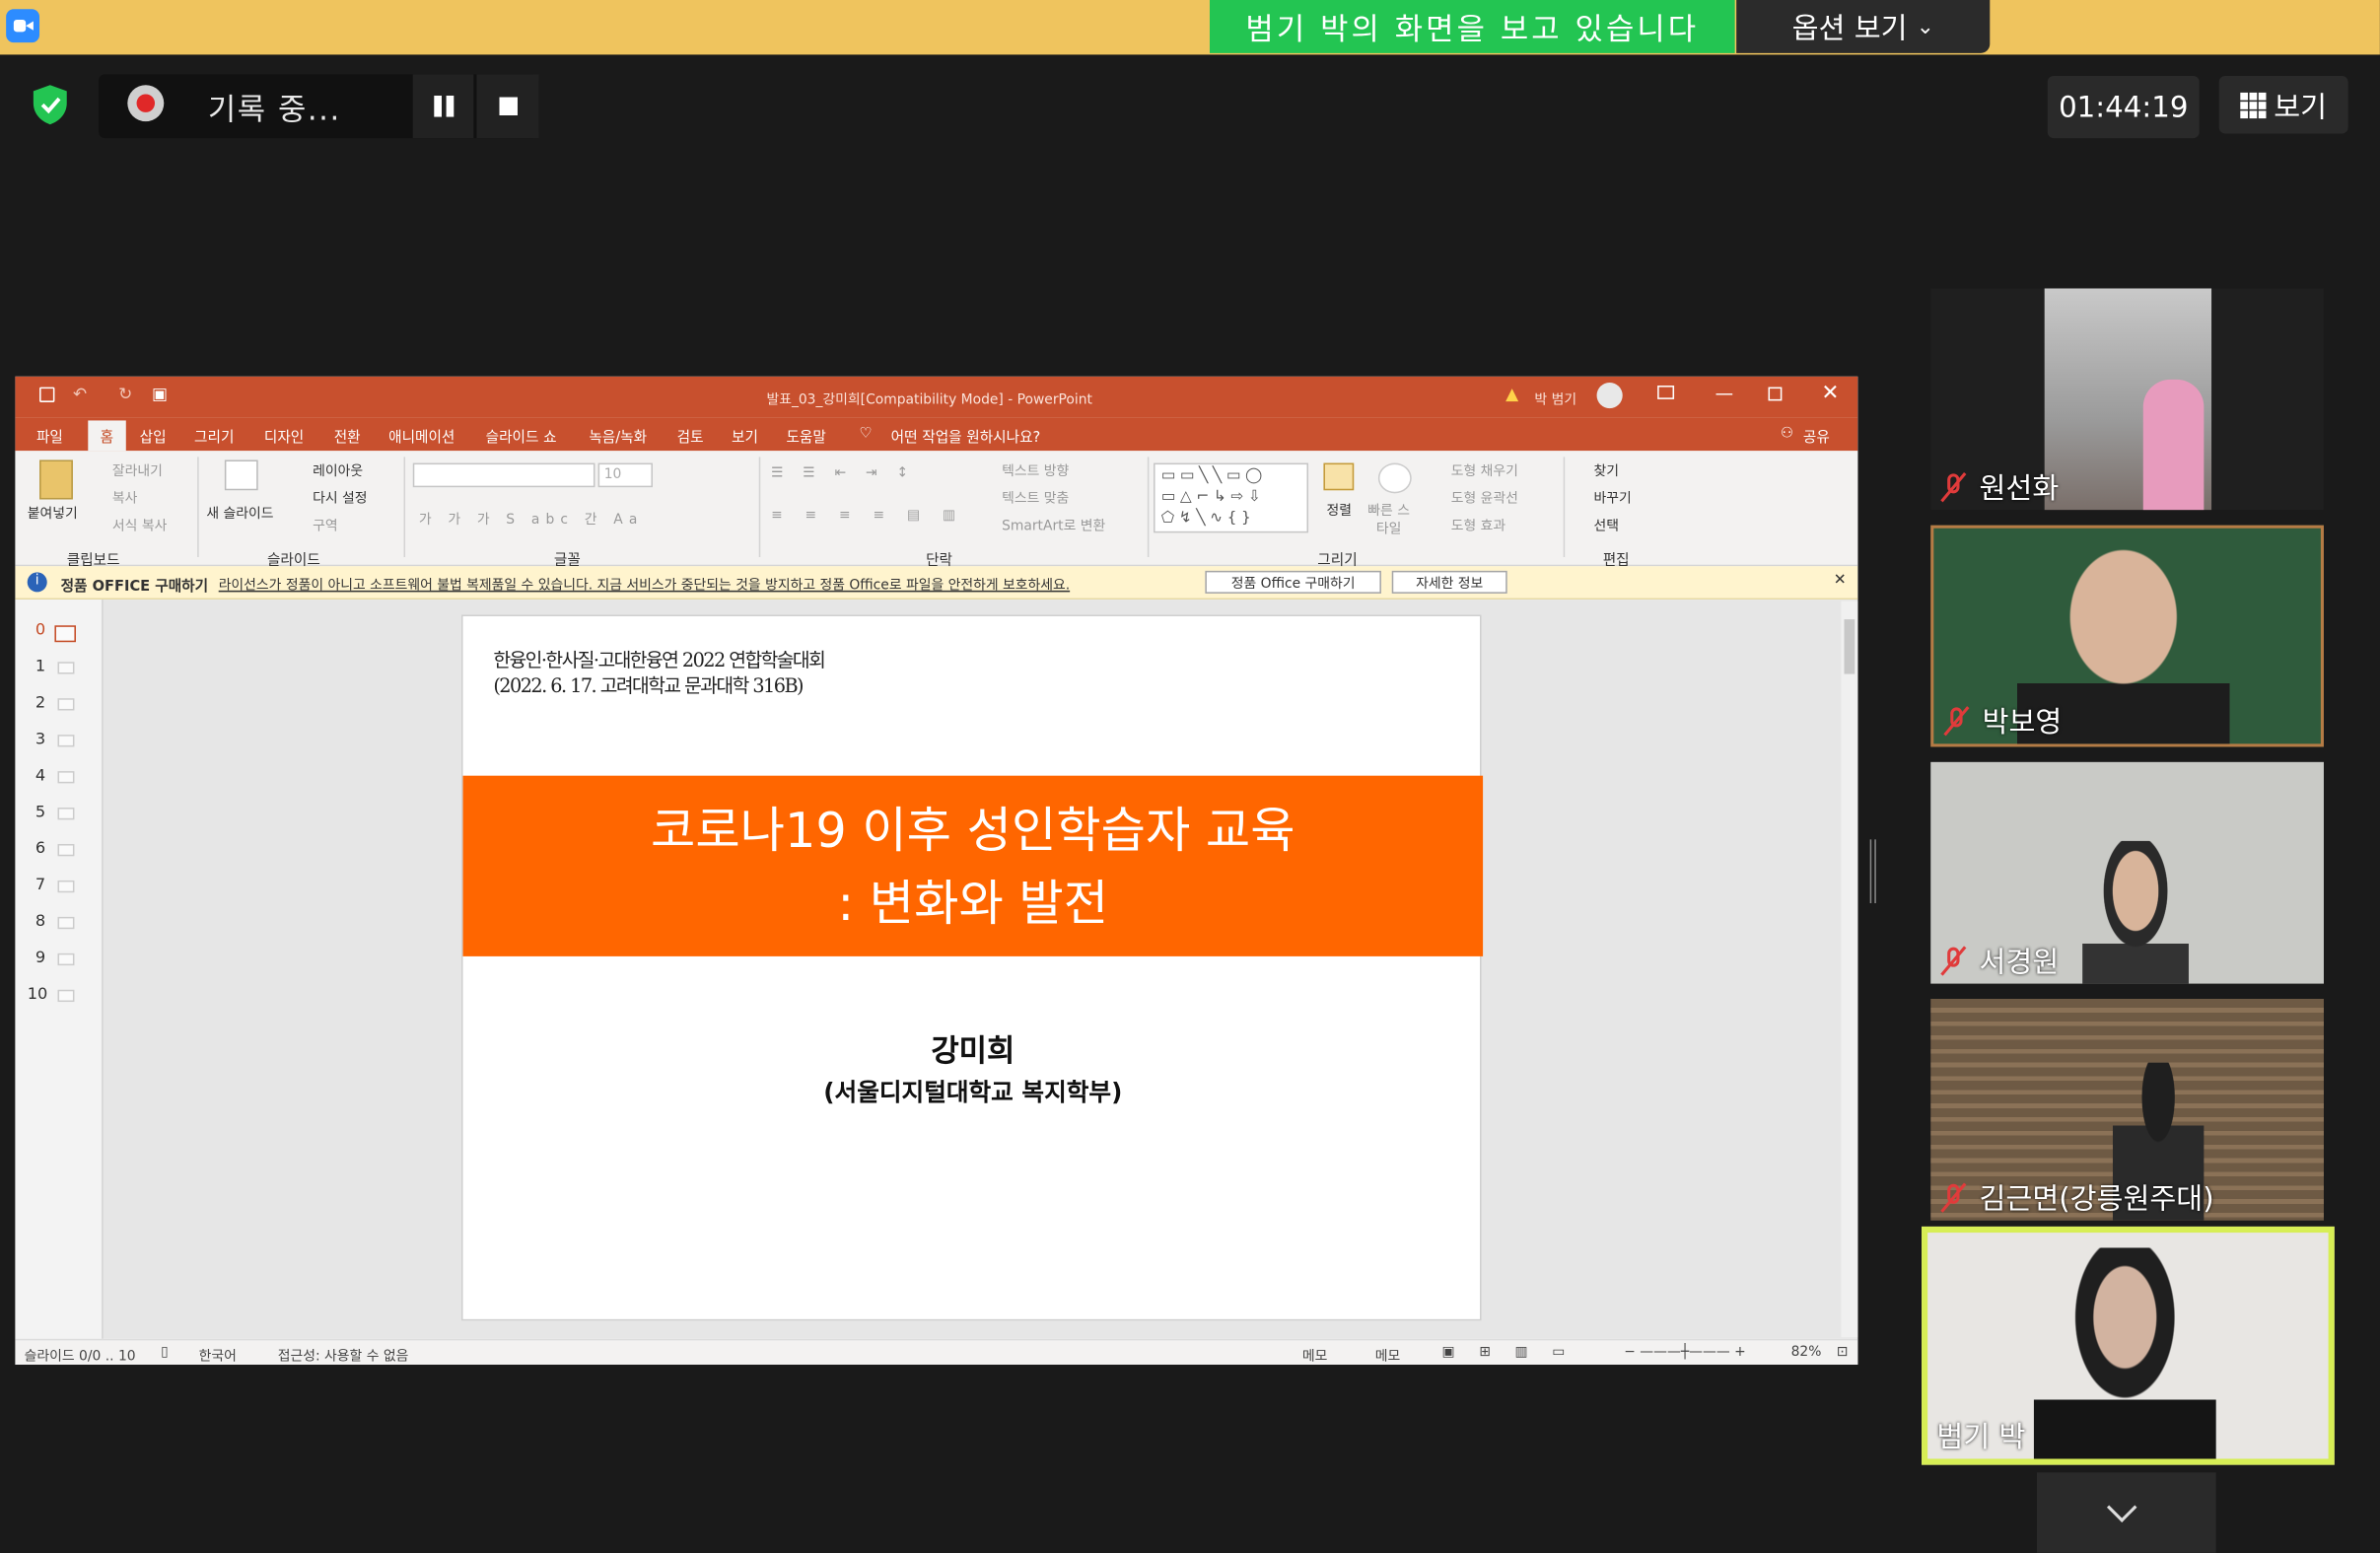  I want to click on thumbnail-number: 9, so click(36, 957).